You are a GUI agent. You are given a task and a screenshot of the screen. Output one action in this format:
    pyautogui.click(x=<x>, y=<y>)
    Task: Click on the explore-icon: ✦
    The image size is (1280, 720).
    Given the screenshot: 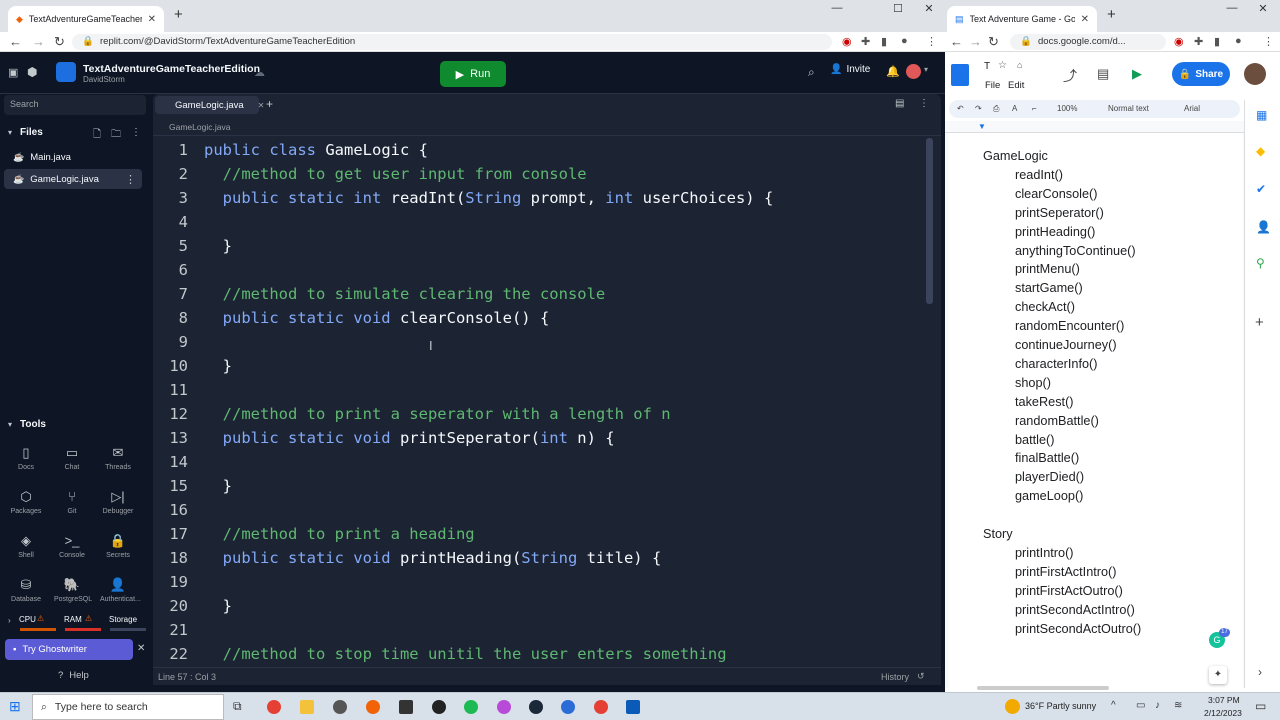 What is the action you would take?
    pyautogui.click(x=1218, y=675)
    